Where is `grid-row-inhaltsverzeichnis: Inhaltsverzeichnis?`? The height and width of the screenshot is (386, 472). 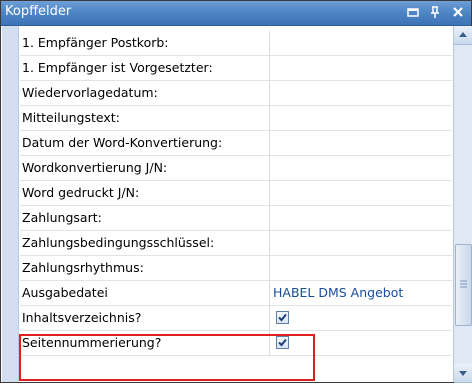 grid-row-inhaltsverzeichnis: Inhaltsverzeichnis? is located at coordinates (235, 318).